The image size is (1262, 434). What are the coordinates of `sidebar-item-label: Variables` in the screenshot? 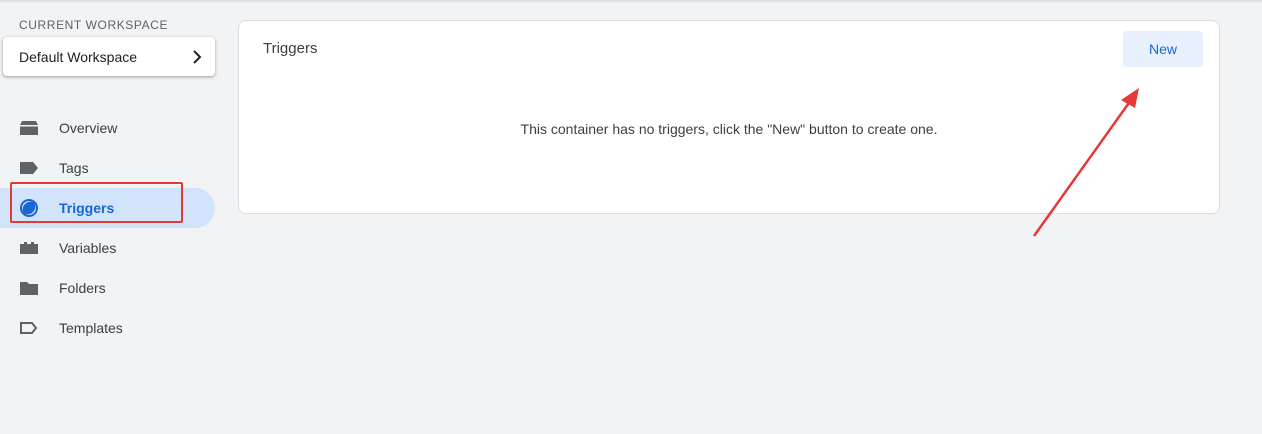 It's located at (88, 248).